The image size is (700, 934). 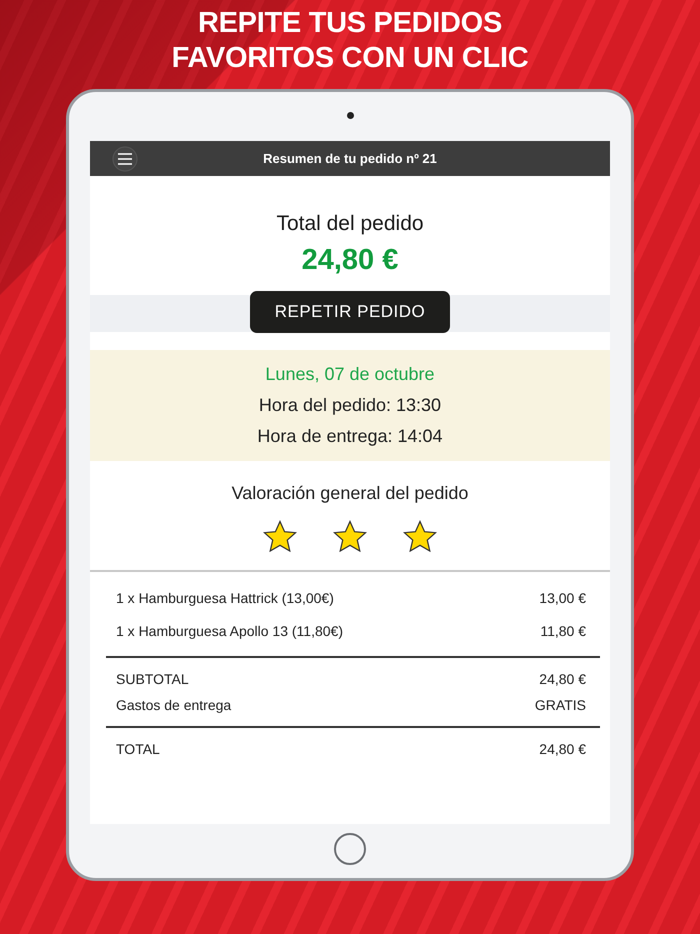 I want to click on item-price: 13,00 €, so click(x=562, y=598).